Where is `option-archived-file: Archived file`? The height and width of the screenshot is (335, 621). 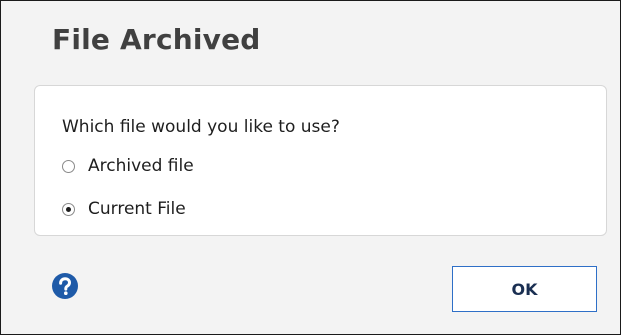
option-archived-file: Archived file is located at coordinates (128, 166).